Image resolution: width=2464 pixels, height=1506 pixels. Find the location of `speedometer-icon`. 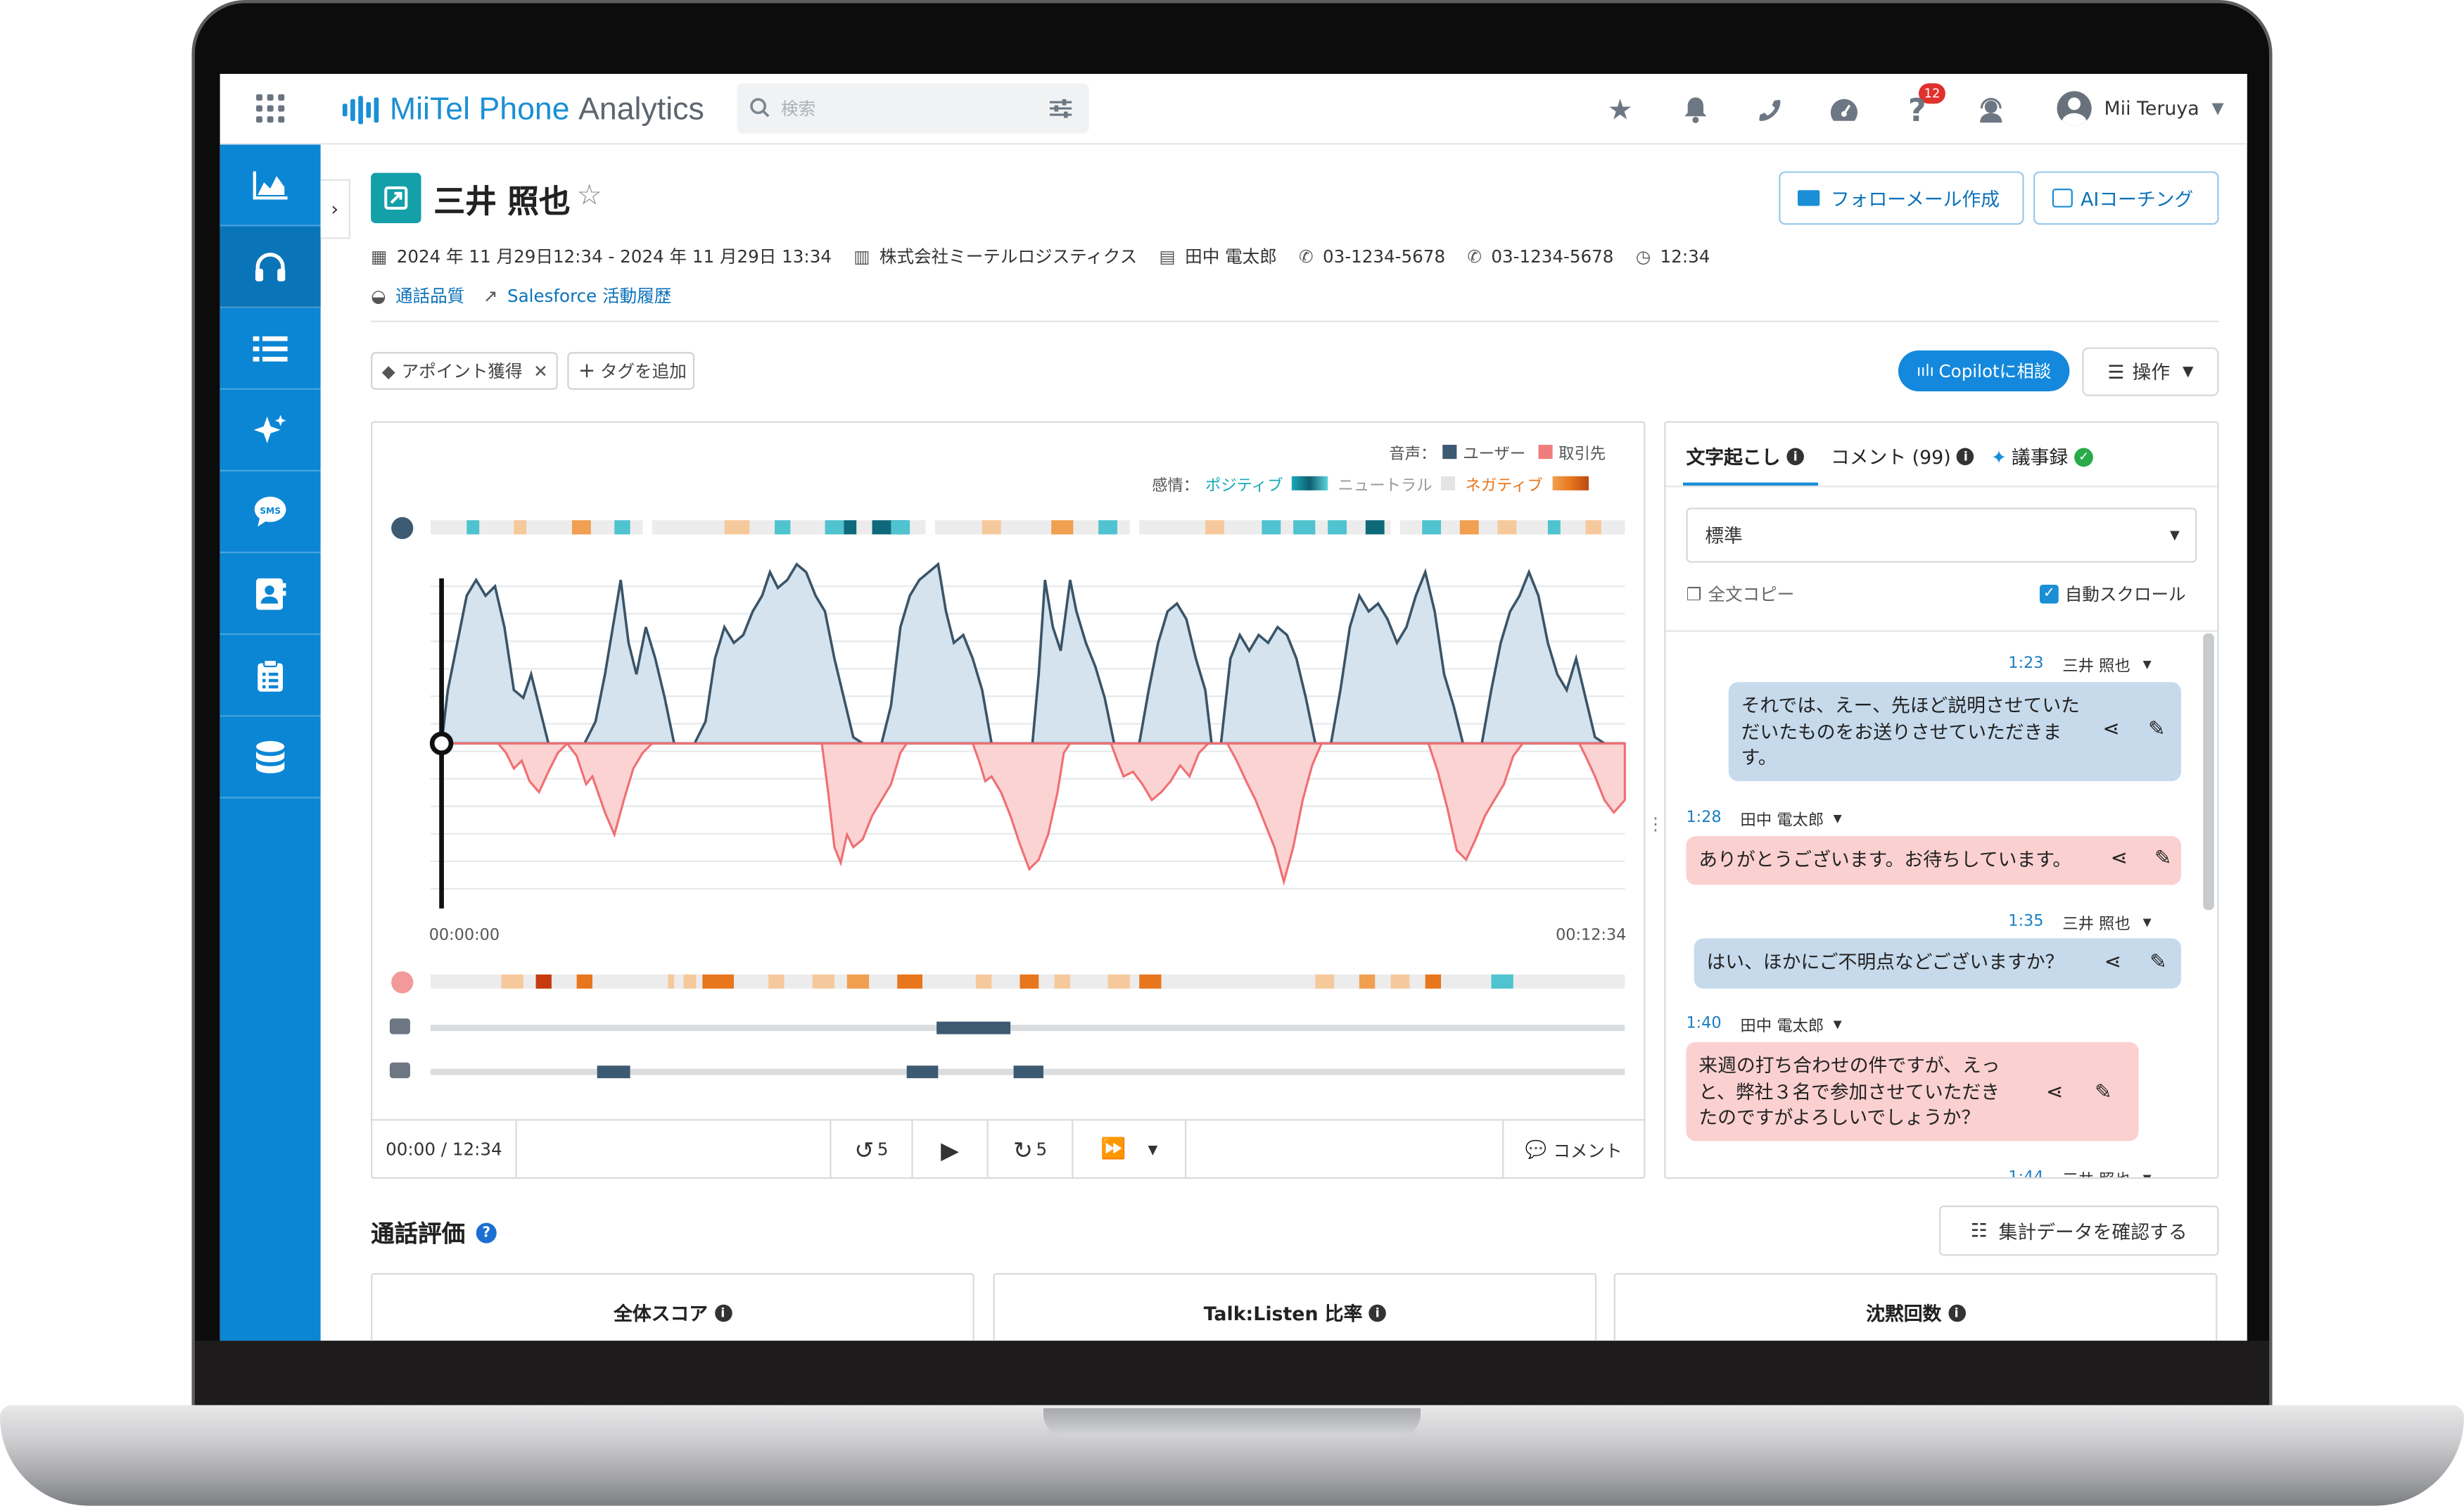

speedometer-icon is located at coordinates (1843, 110).